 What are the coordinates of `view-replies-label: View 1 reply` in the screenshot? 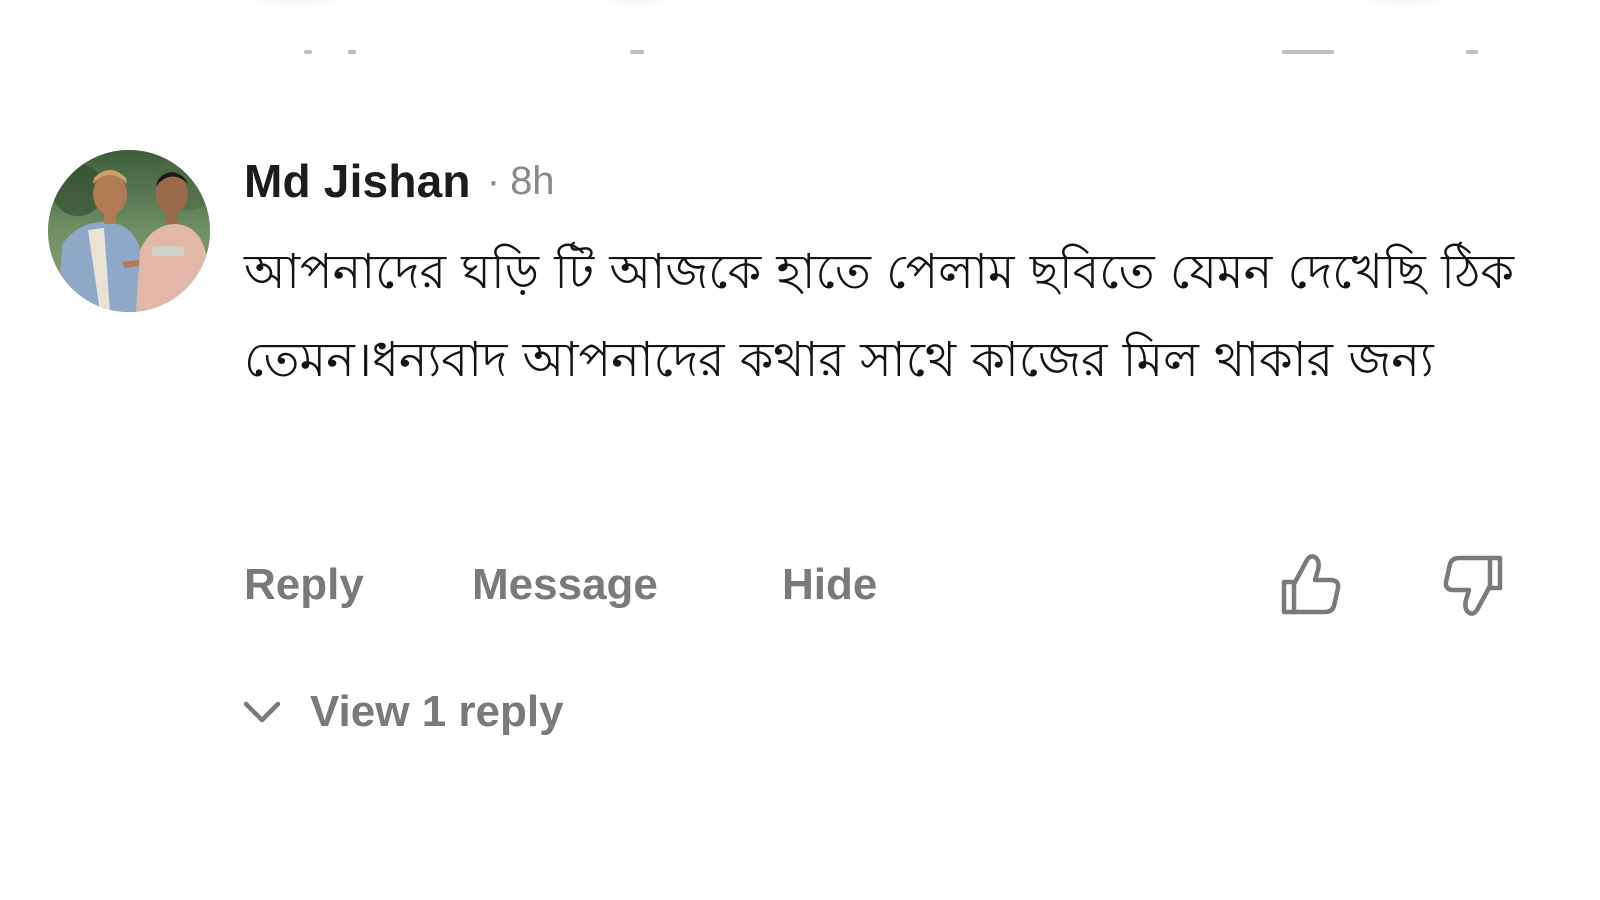 It's located at (437, 711).